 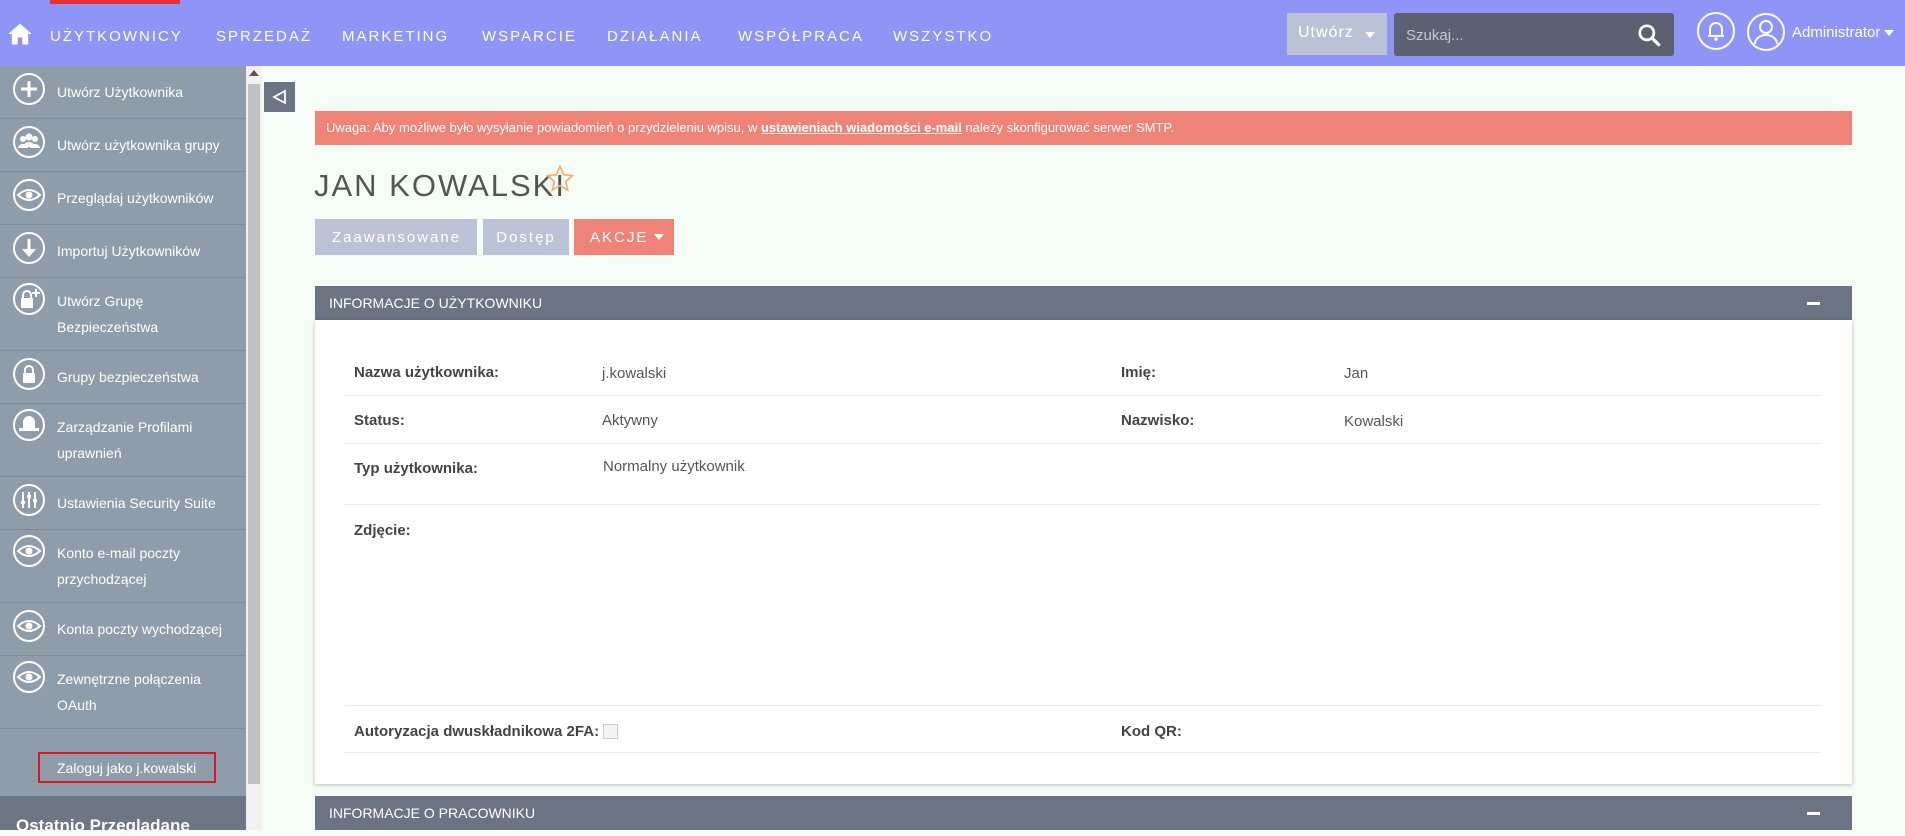 What do you see at coordinates (619, 237) in the screenshot?
I see `actions-label: AKCJE` at bounding box center [619, 237].